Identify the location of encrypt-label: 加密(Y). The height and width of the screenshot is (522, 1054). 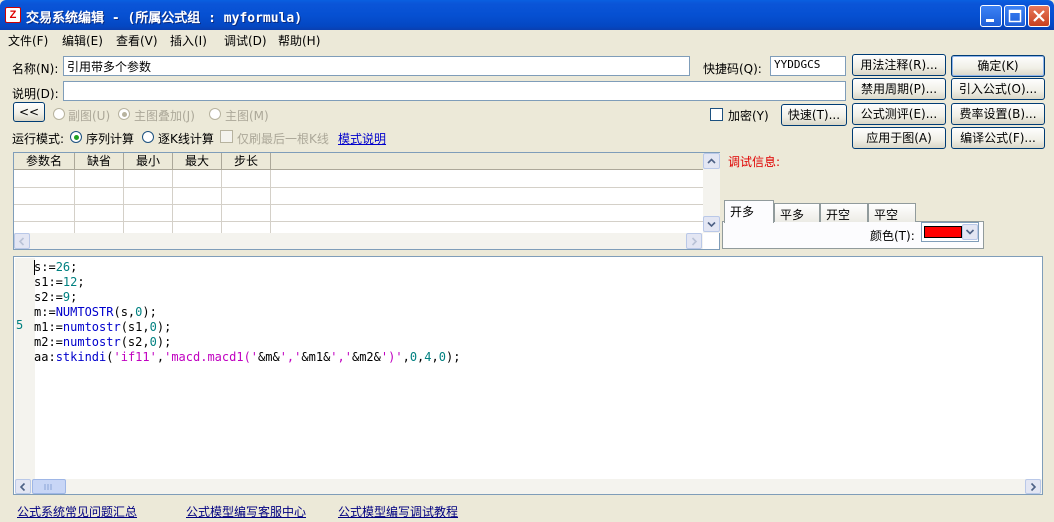
(748, 116).